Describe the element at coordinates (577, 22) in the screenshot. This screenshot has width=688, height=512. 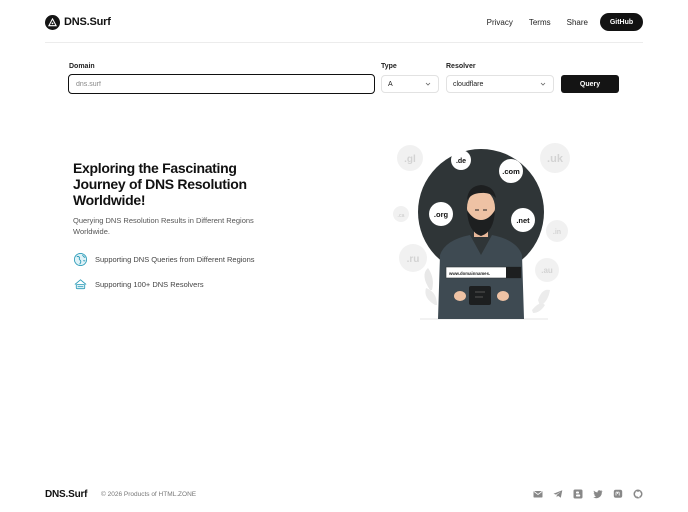
I see `nav-share: Share` at that location.